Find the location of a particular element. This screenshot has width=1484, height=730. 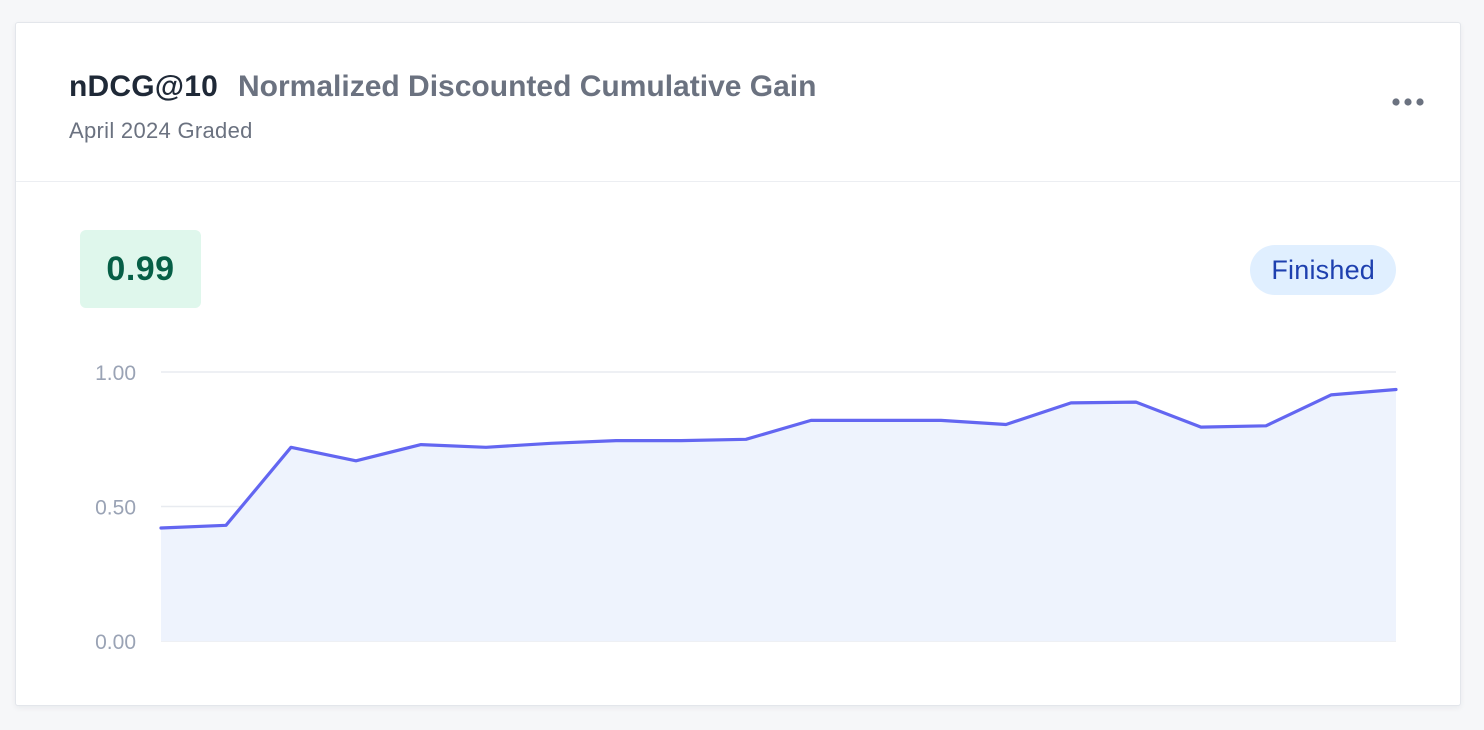

y-tick-label: 1.00 is located at coordinates (115, 373).